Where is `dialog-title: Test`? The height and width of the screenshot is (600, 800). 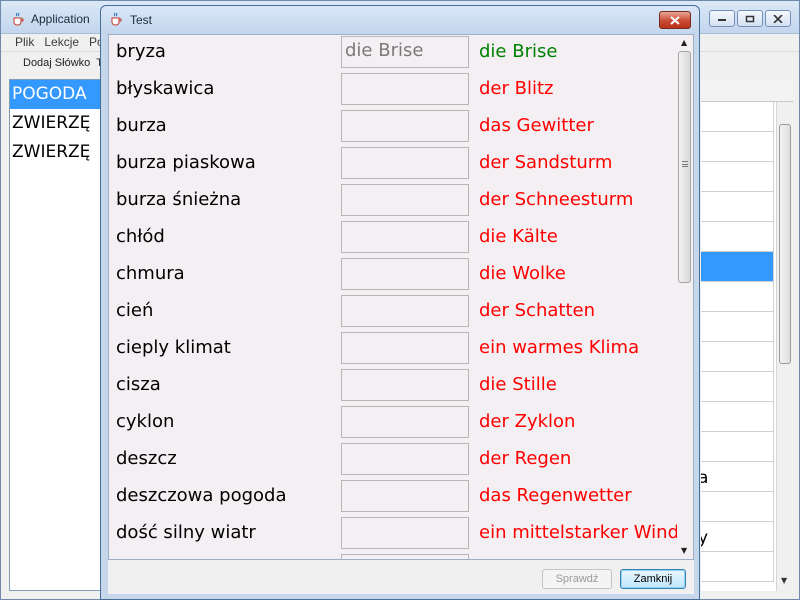
dialog-title: Test is located at coordinates (141, 20).